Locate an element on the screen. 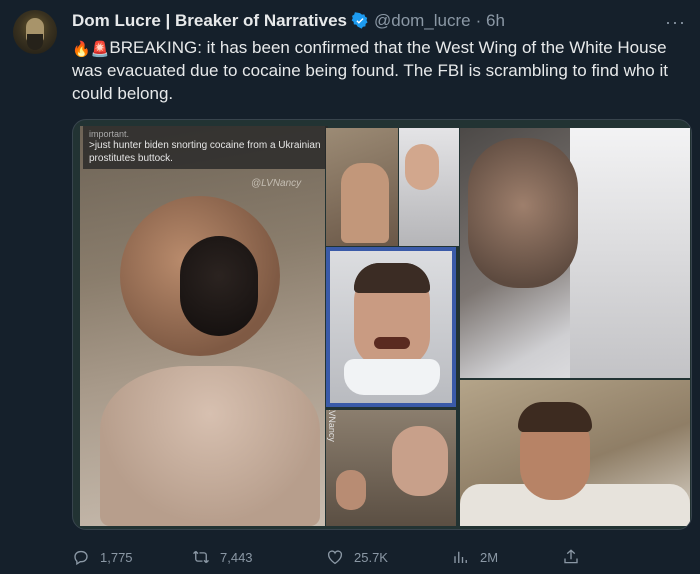  reply-button: 1,775 is located at coordinates (102, 557).